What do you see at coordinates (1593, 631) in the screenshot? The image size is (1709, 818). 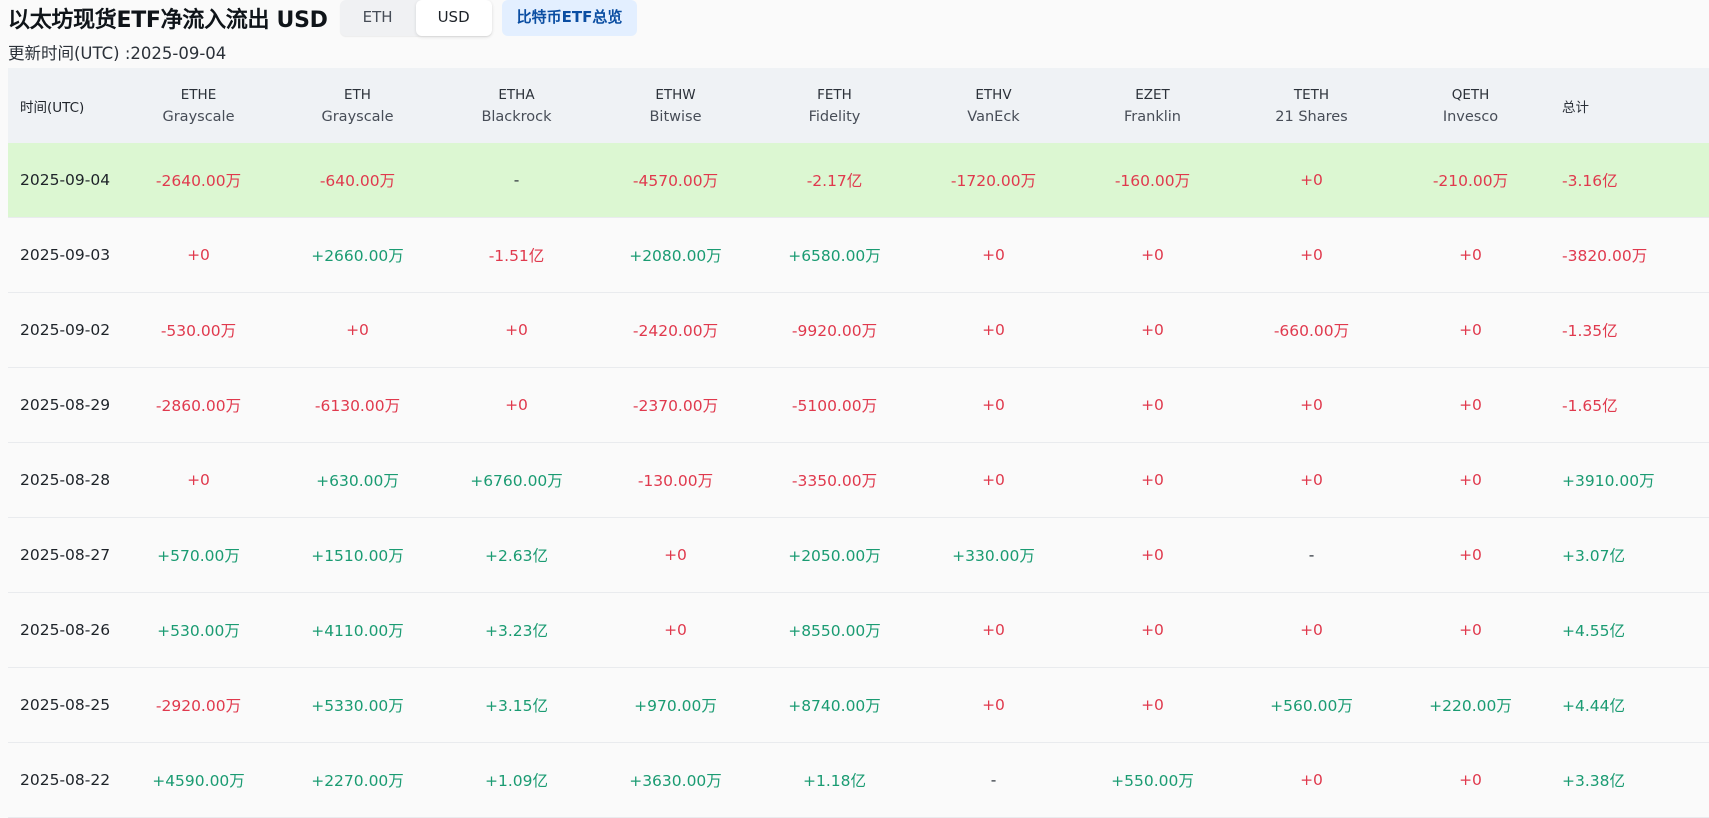 I see `row-total: +4.55亿` at bounding box center [1593, 631].